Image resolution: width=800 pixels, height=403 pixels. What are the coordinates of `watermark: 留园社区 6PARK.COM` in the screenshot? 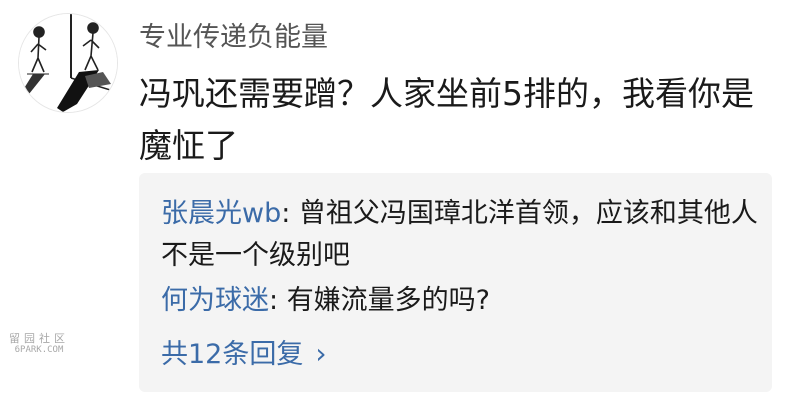 It's located at (39, 344).